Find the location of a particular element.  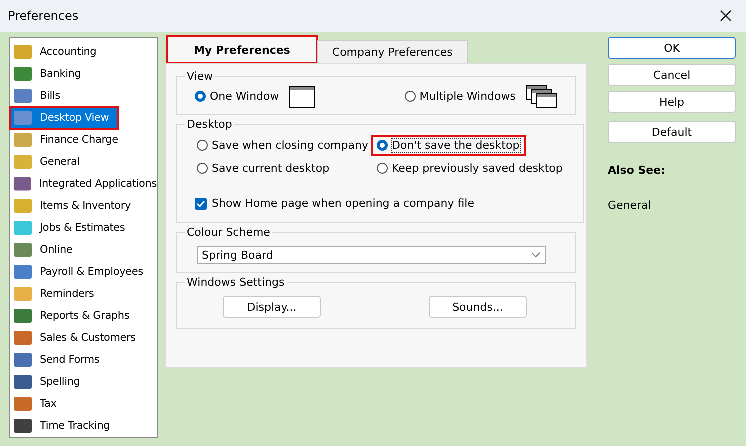

radio-option: One Window is located at coordinates (237, 96).